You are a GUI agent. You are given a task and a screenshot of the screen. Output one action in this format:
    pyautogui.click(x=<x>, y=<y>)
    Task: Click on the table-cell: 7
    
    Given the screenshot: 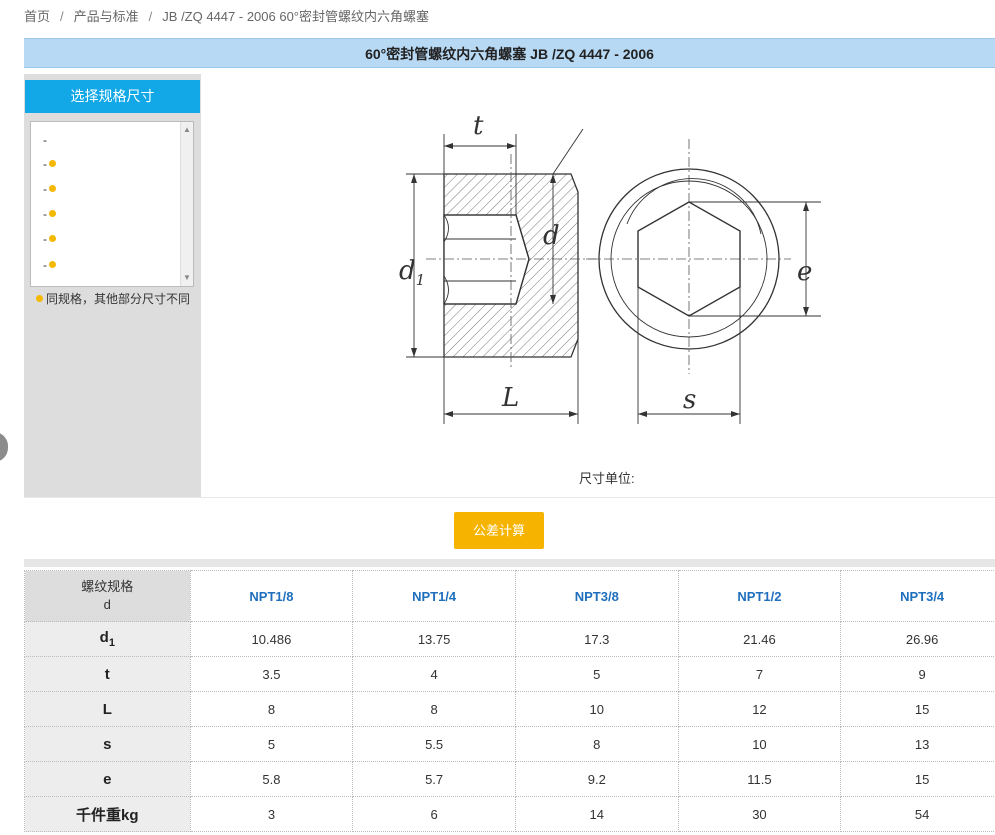 What is the action you would take?
    pyautogui.click(x=759, y=674)
    